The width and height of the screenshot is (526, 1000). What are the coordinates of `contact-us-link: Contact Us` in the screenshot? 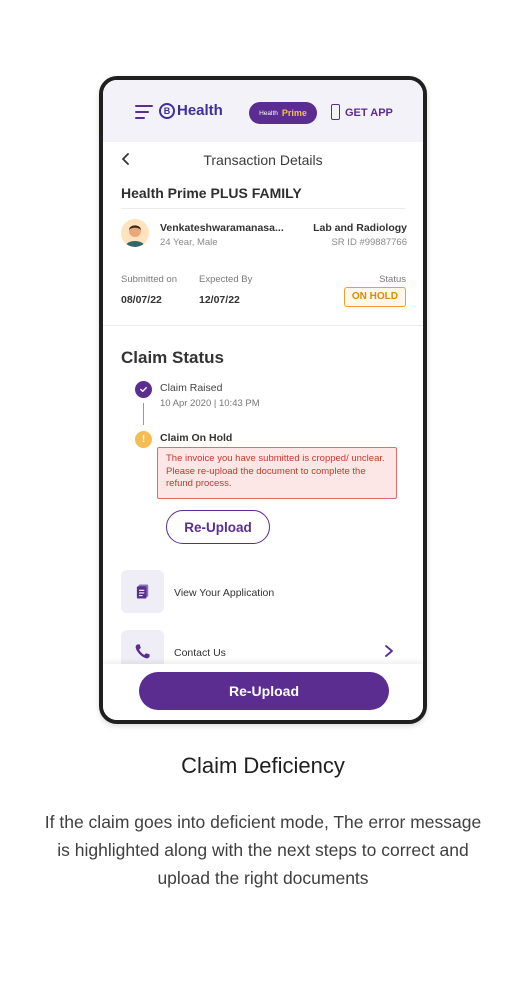 It's located at (200, 653).